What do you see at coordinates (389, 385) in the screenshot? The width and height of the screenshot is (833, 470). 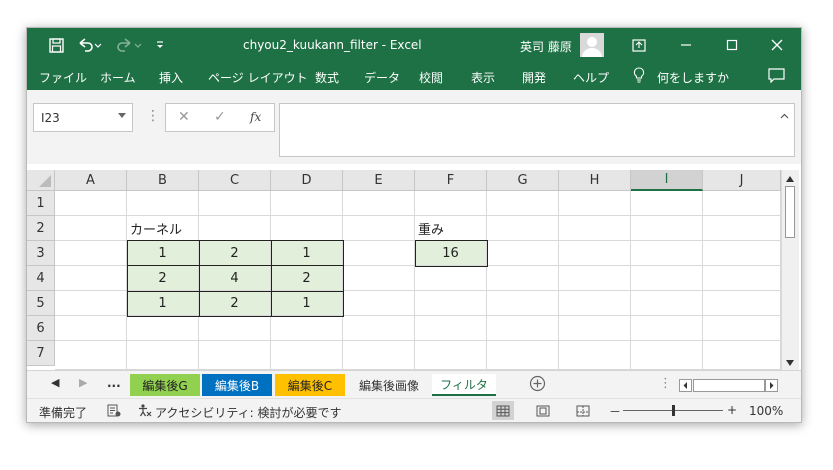 I see `tab-edited-image: 編集後画像` at bounding box center [389, 385].